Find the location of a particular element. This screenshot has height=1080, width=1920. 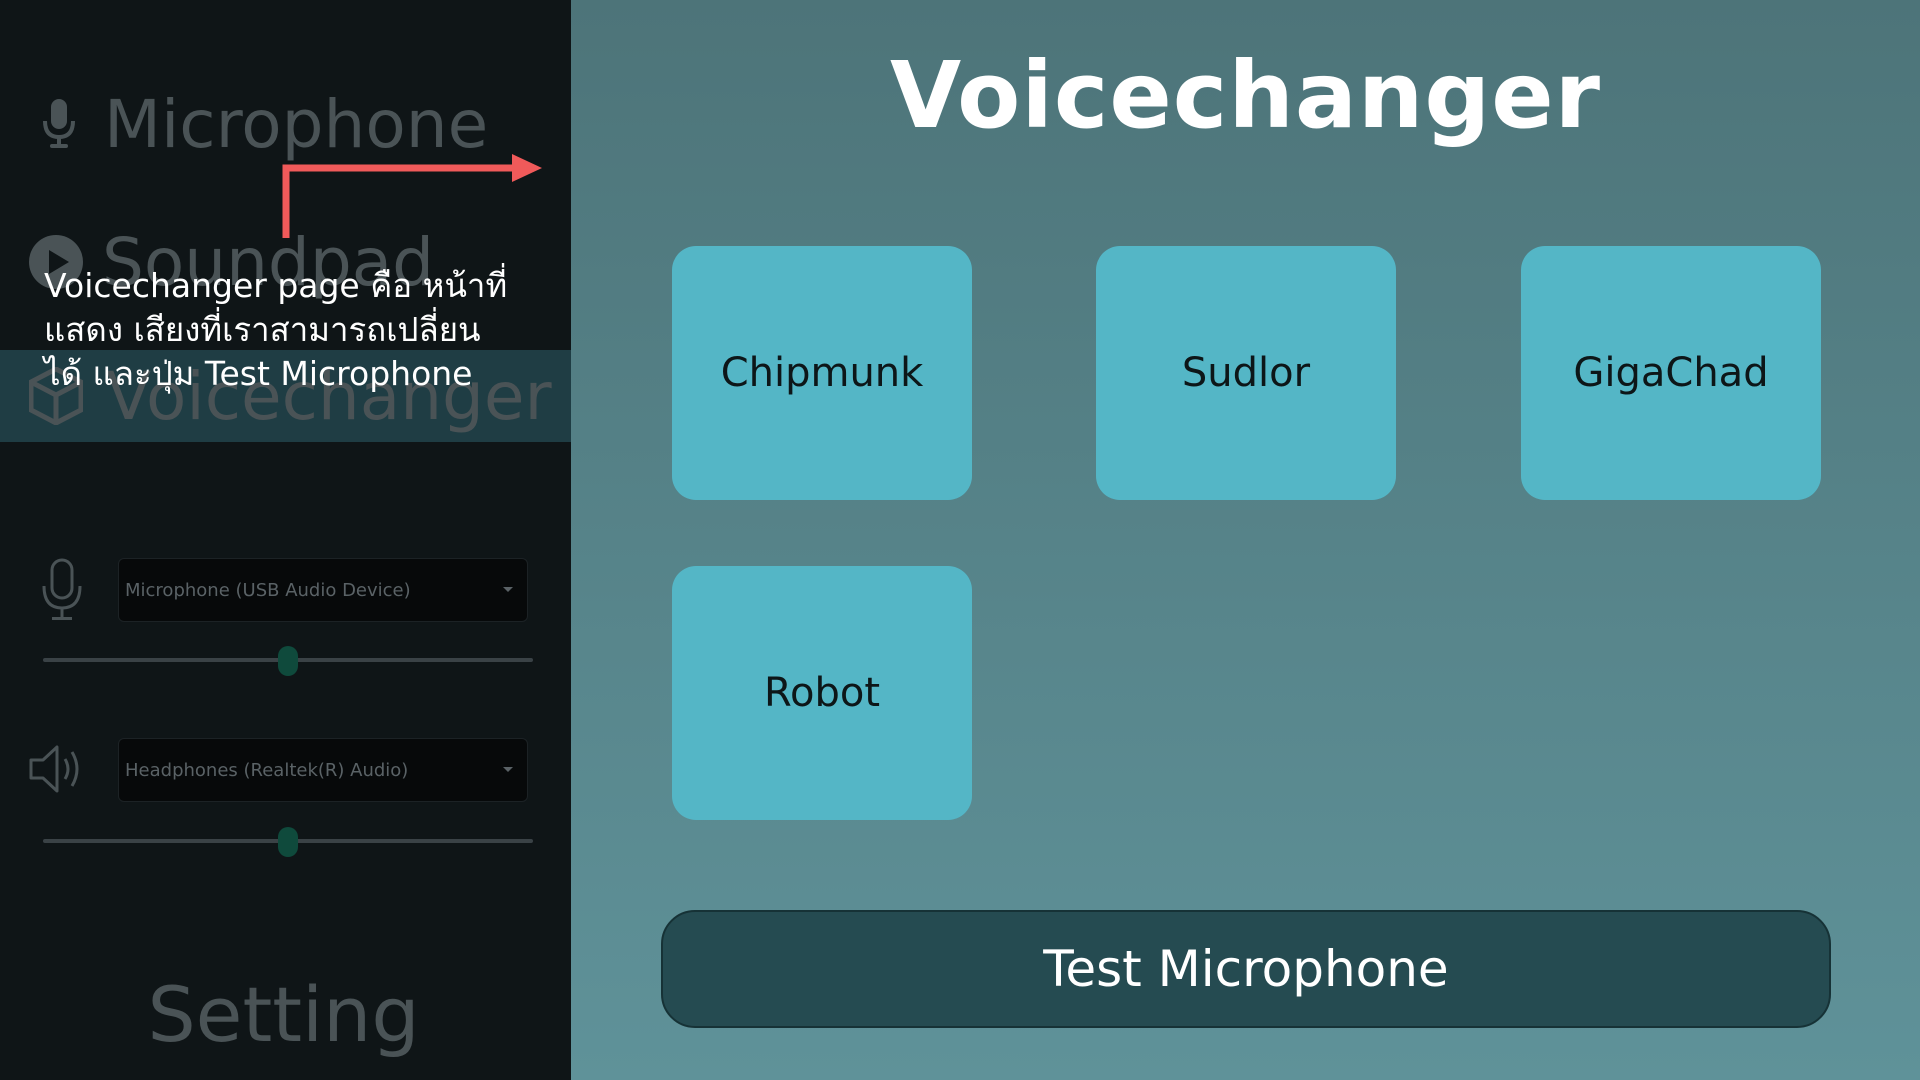

voice-card-gigachad: GigaChad is located at coordinates (1671, 373).